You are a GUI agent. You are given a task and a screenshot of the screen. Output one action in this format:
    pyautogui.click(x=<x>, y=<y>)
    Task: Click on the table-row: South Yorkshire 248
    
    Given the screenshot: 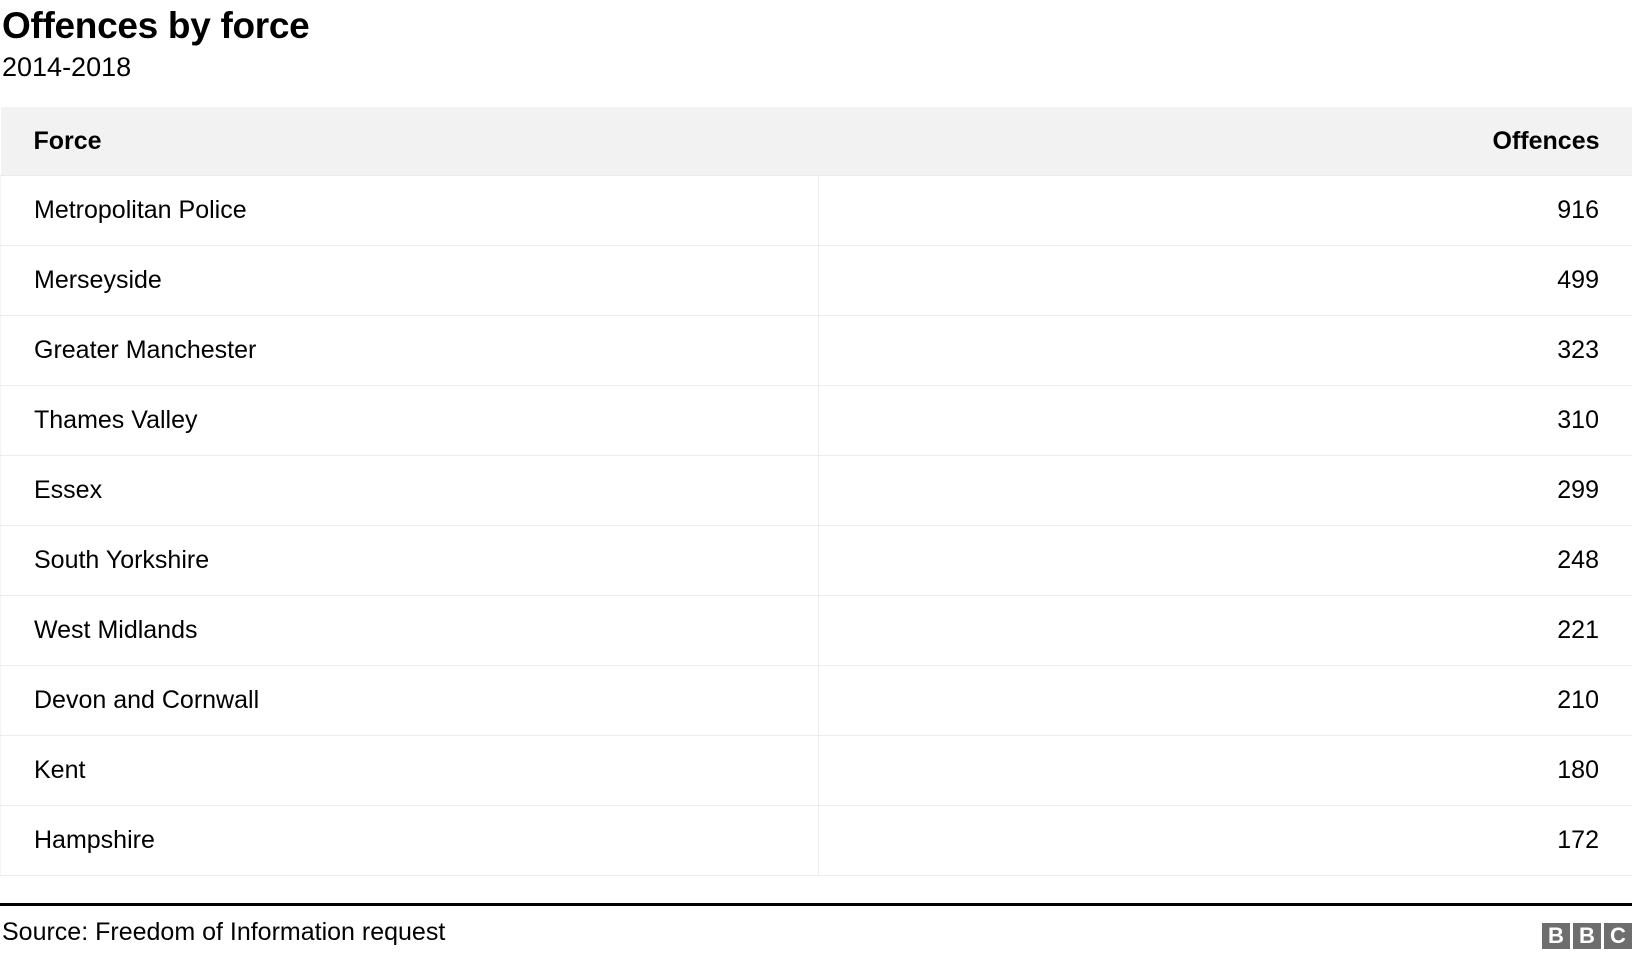 What is the action you would take?
    pyautogui.click(x=816, y=560)
    